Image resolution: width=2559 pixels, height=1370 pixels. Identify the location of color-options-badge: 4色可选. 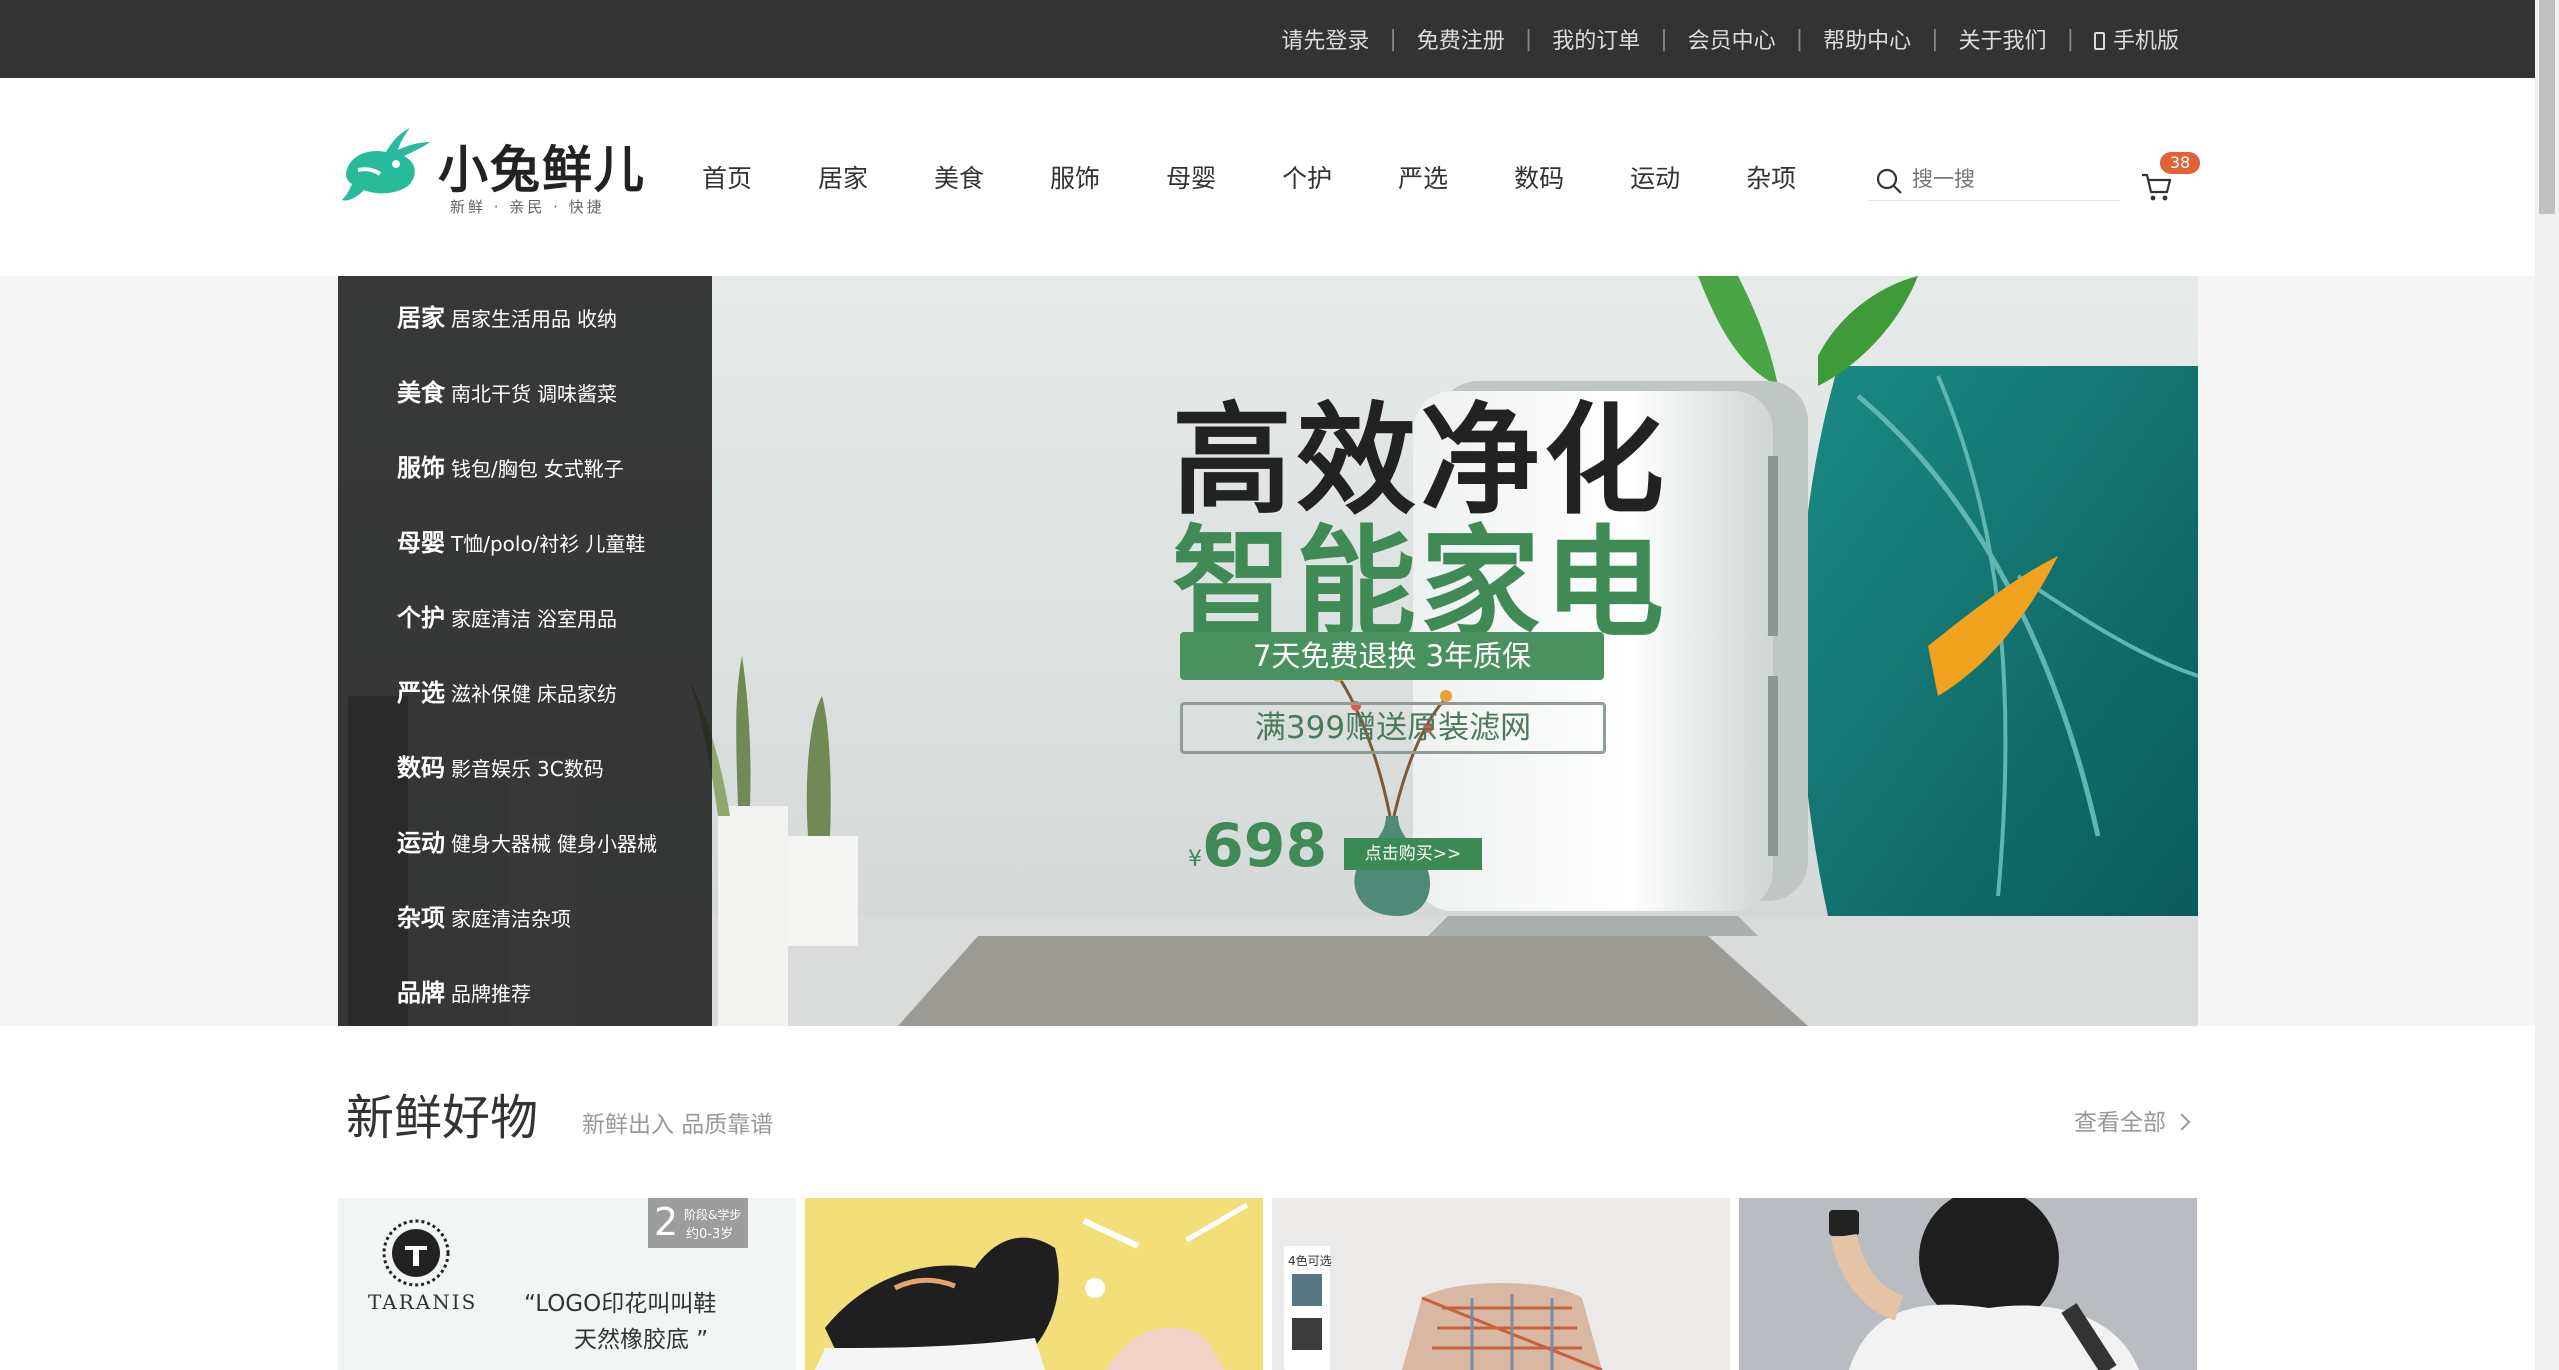
(1308, 1308).